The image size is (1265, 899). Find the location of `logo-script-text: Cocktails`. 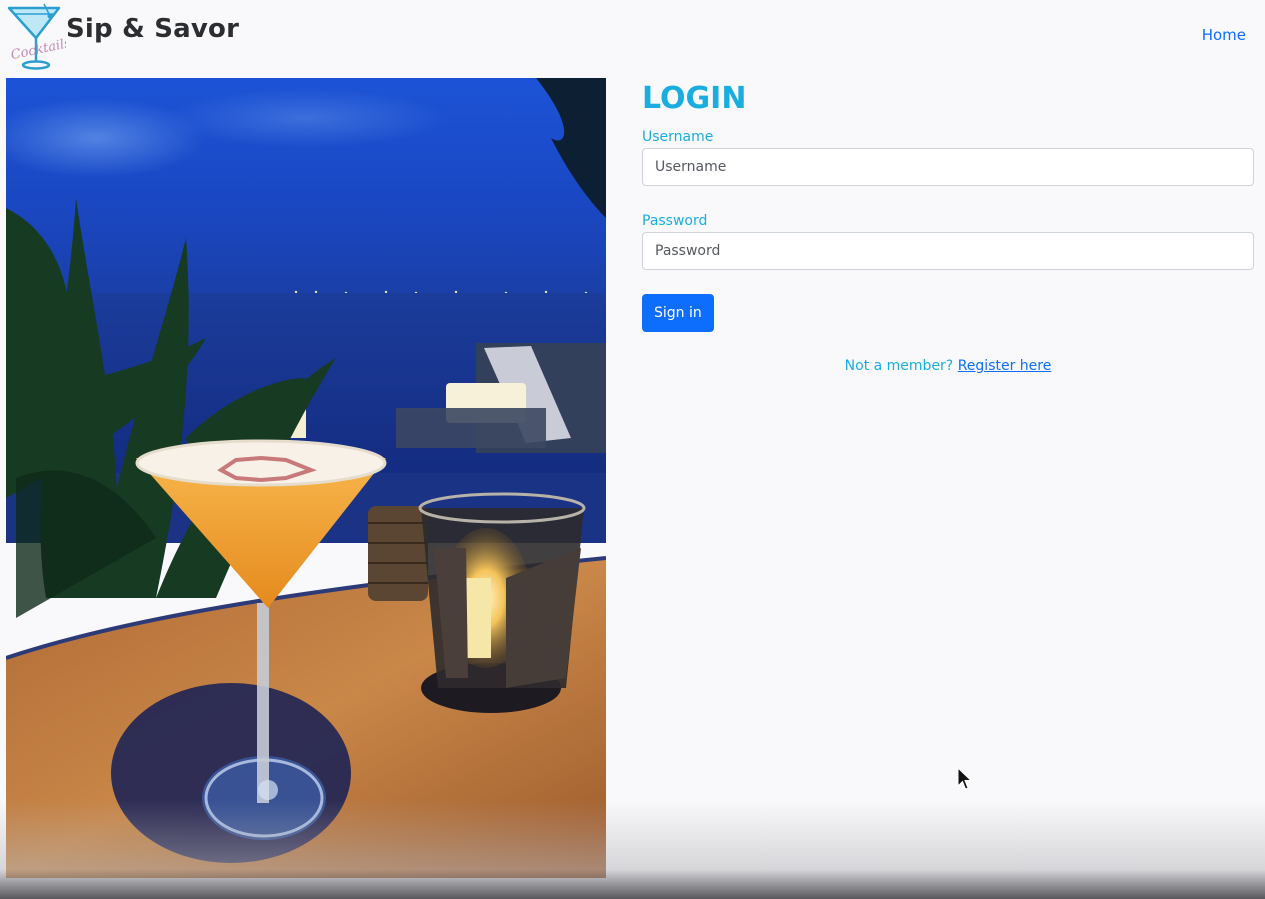

logo-script-text: Cocktails is located at coordinates (38, 49).